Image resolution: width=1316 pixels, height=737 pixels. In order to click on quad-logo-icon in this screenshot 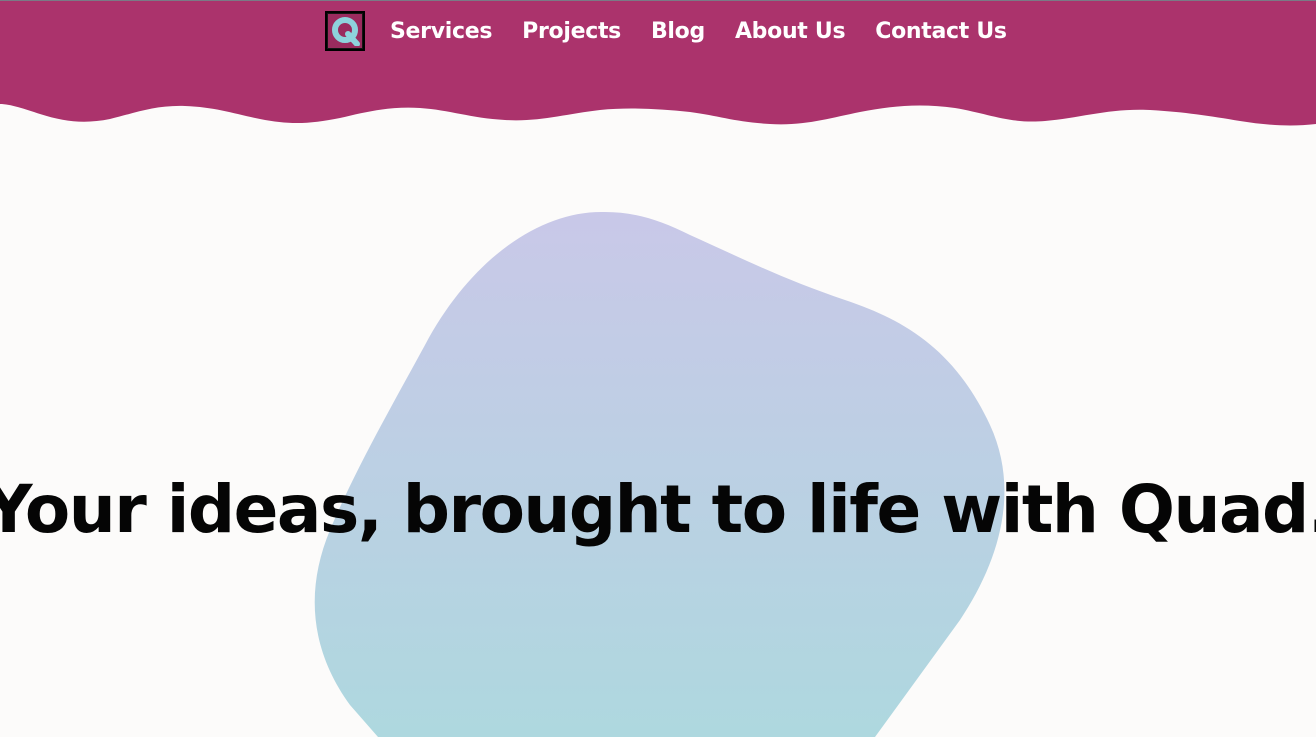, I will do `click(345, 31)`.